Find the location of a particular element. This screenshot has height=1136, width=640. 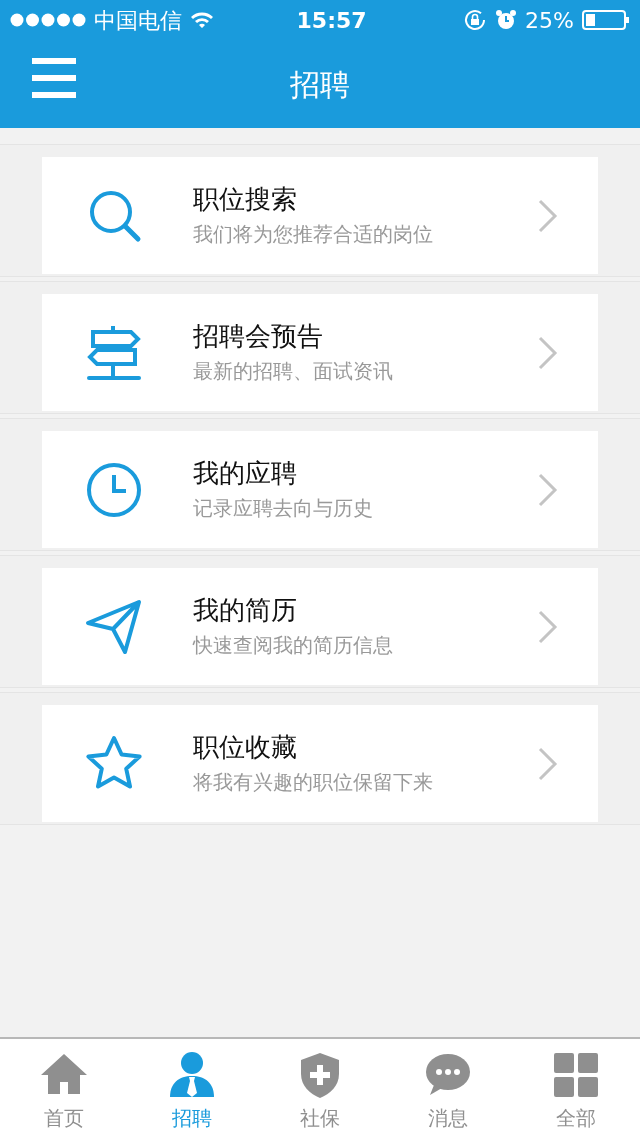

status-time: 15:57 is located at coordinates (331, 20).